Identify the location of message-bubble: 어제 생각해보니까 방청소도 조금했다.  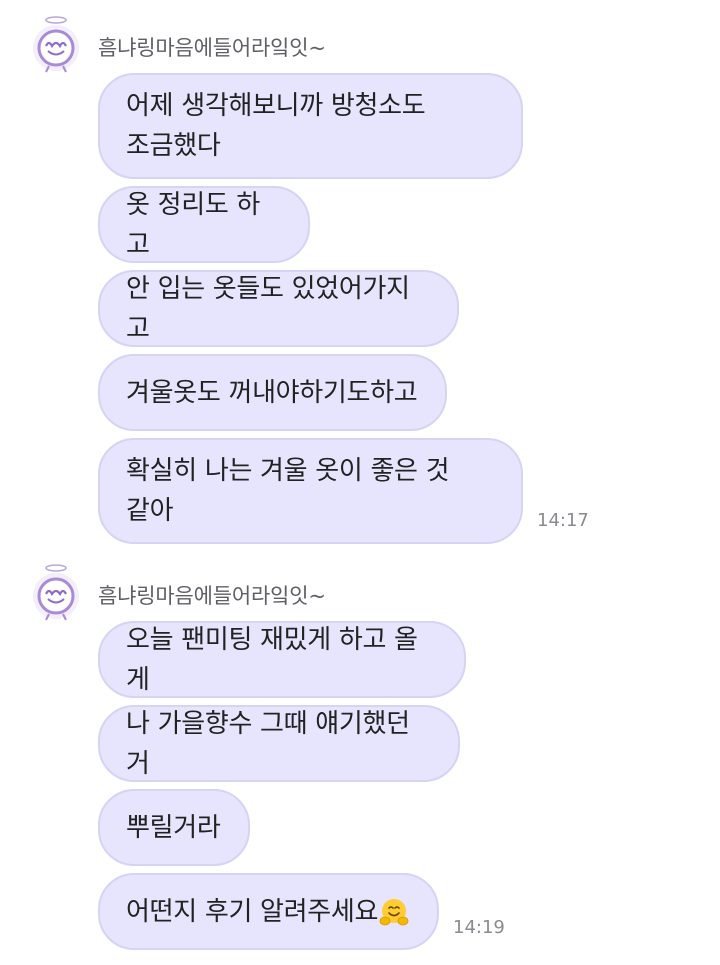
(310, 126).